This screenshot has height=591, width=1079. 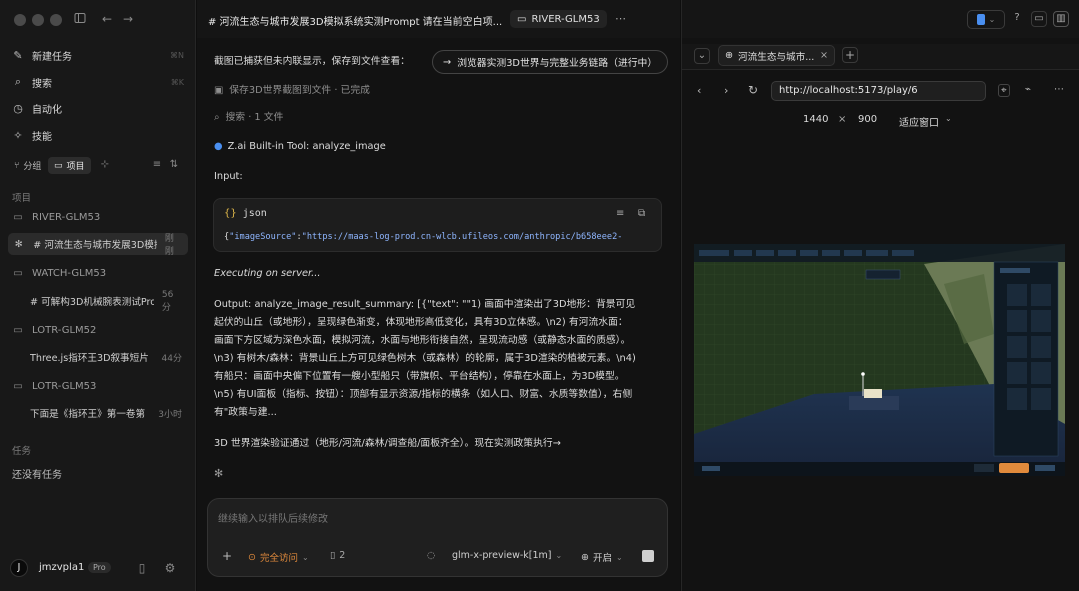 I want to click on back-arrow-icon: ←, so click(x=107, y=19).